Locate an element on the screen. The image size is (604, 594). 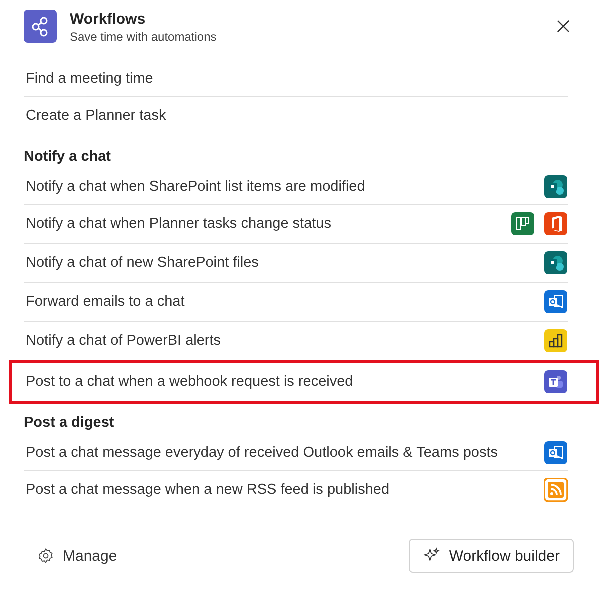
workflow-item: Notify a chat when SharePoint list items are modified is located at coordinates (296, 187).